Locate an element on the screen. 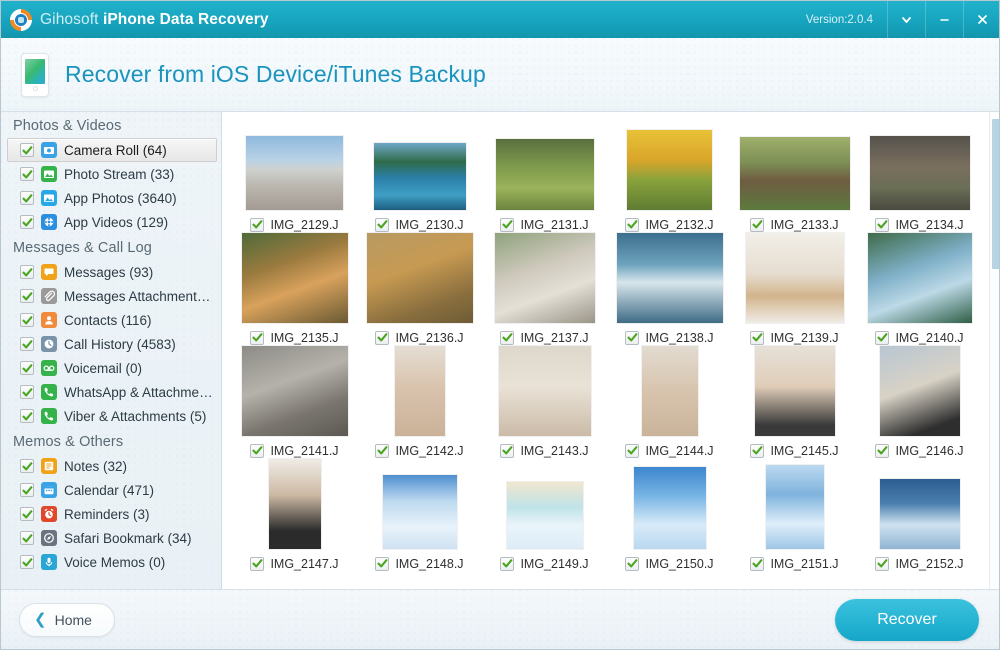 This screenshot has width=1000, height=650. sidebar-item-safari-bookmark-34: Safari Bookmark (34) is located at coordinates (112, 538).